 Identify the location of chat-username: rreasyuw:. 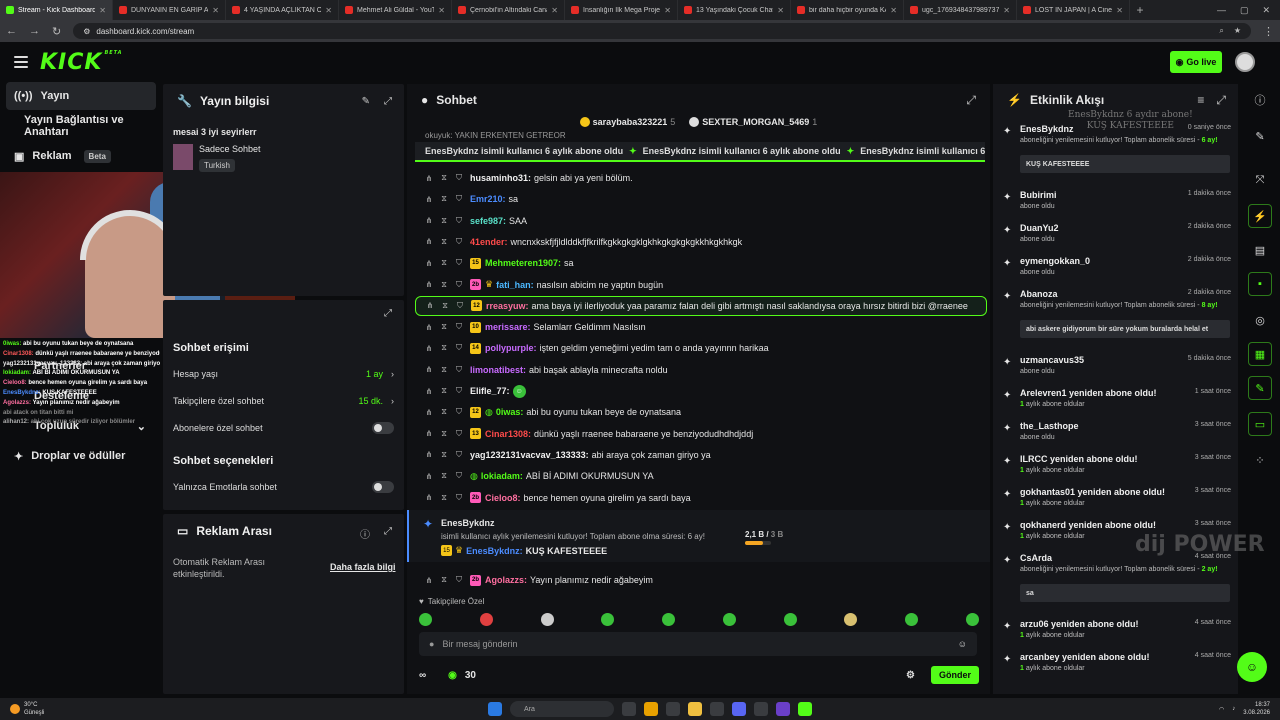
(507, 306).